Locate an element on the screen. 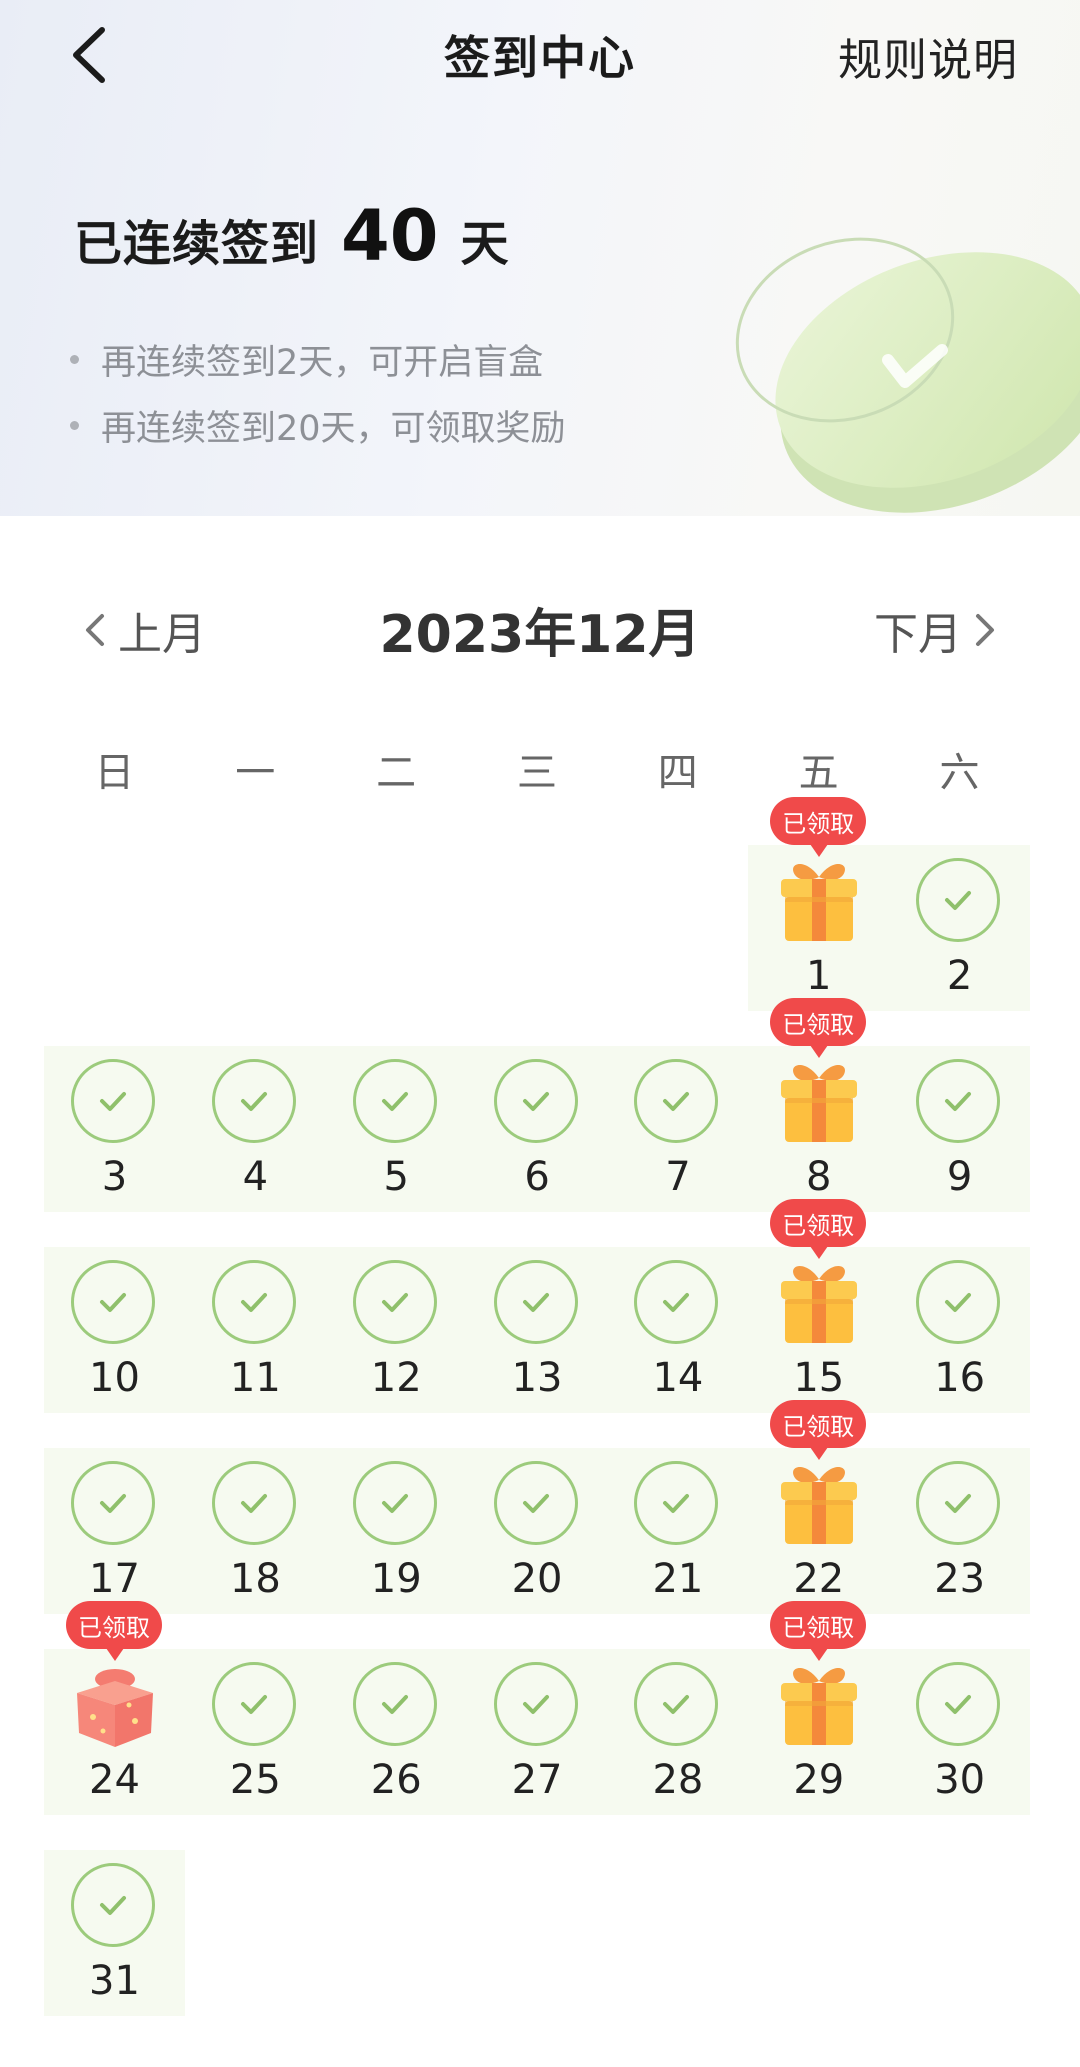  weekday-label: 三 is located at coordinates (536, 773).